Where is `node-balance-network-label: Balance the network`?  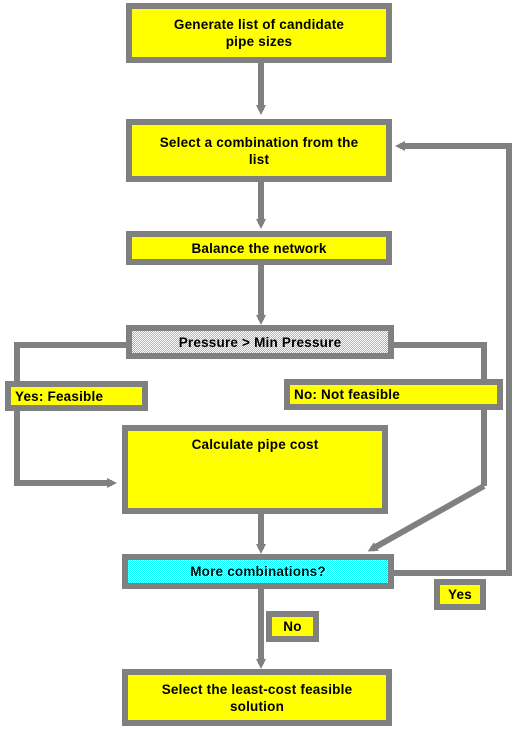
node-balance-network-label: Balance the network is located at coordinates (259, 248).